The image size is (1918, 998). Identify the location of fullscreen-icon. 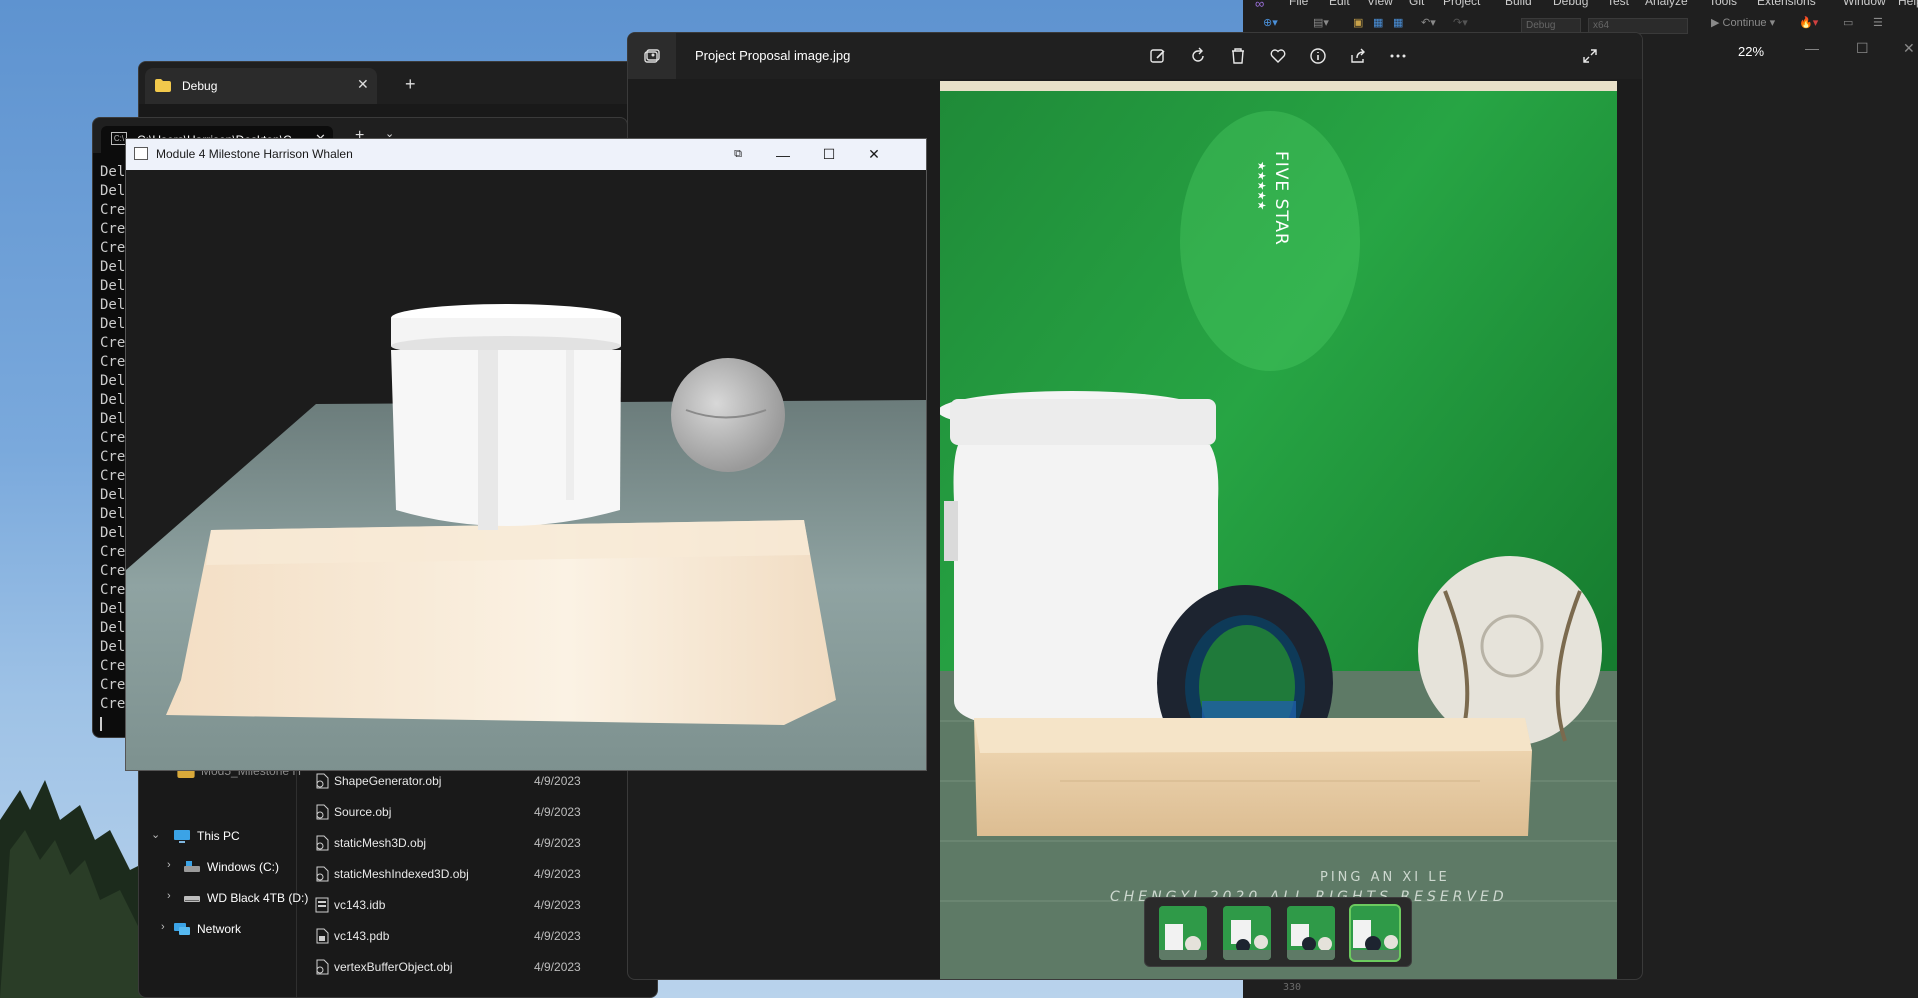
(1590, 56).